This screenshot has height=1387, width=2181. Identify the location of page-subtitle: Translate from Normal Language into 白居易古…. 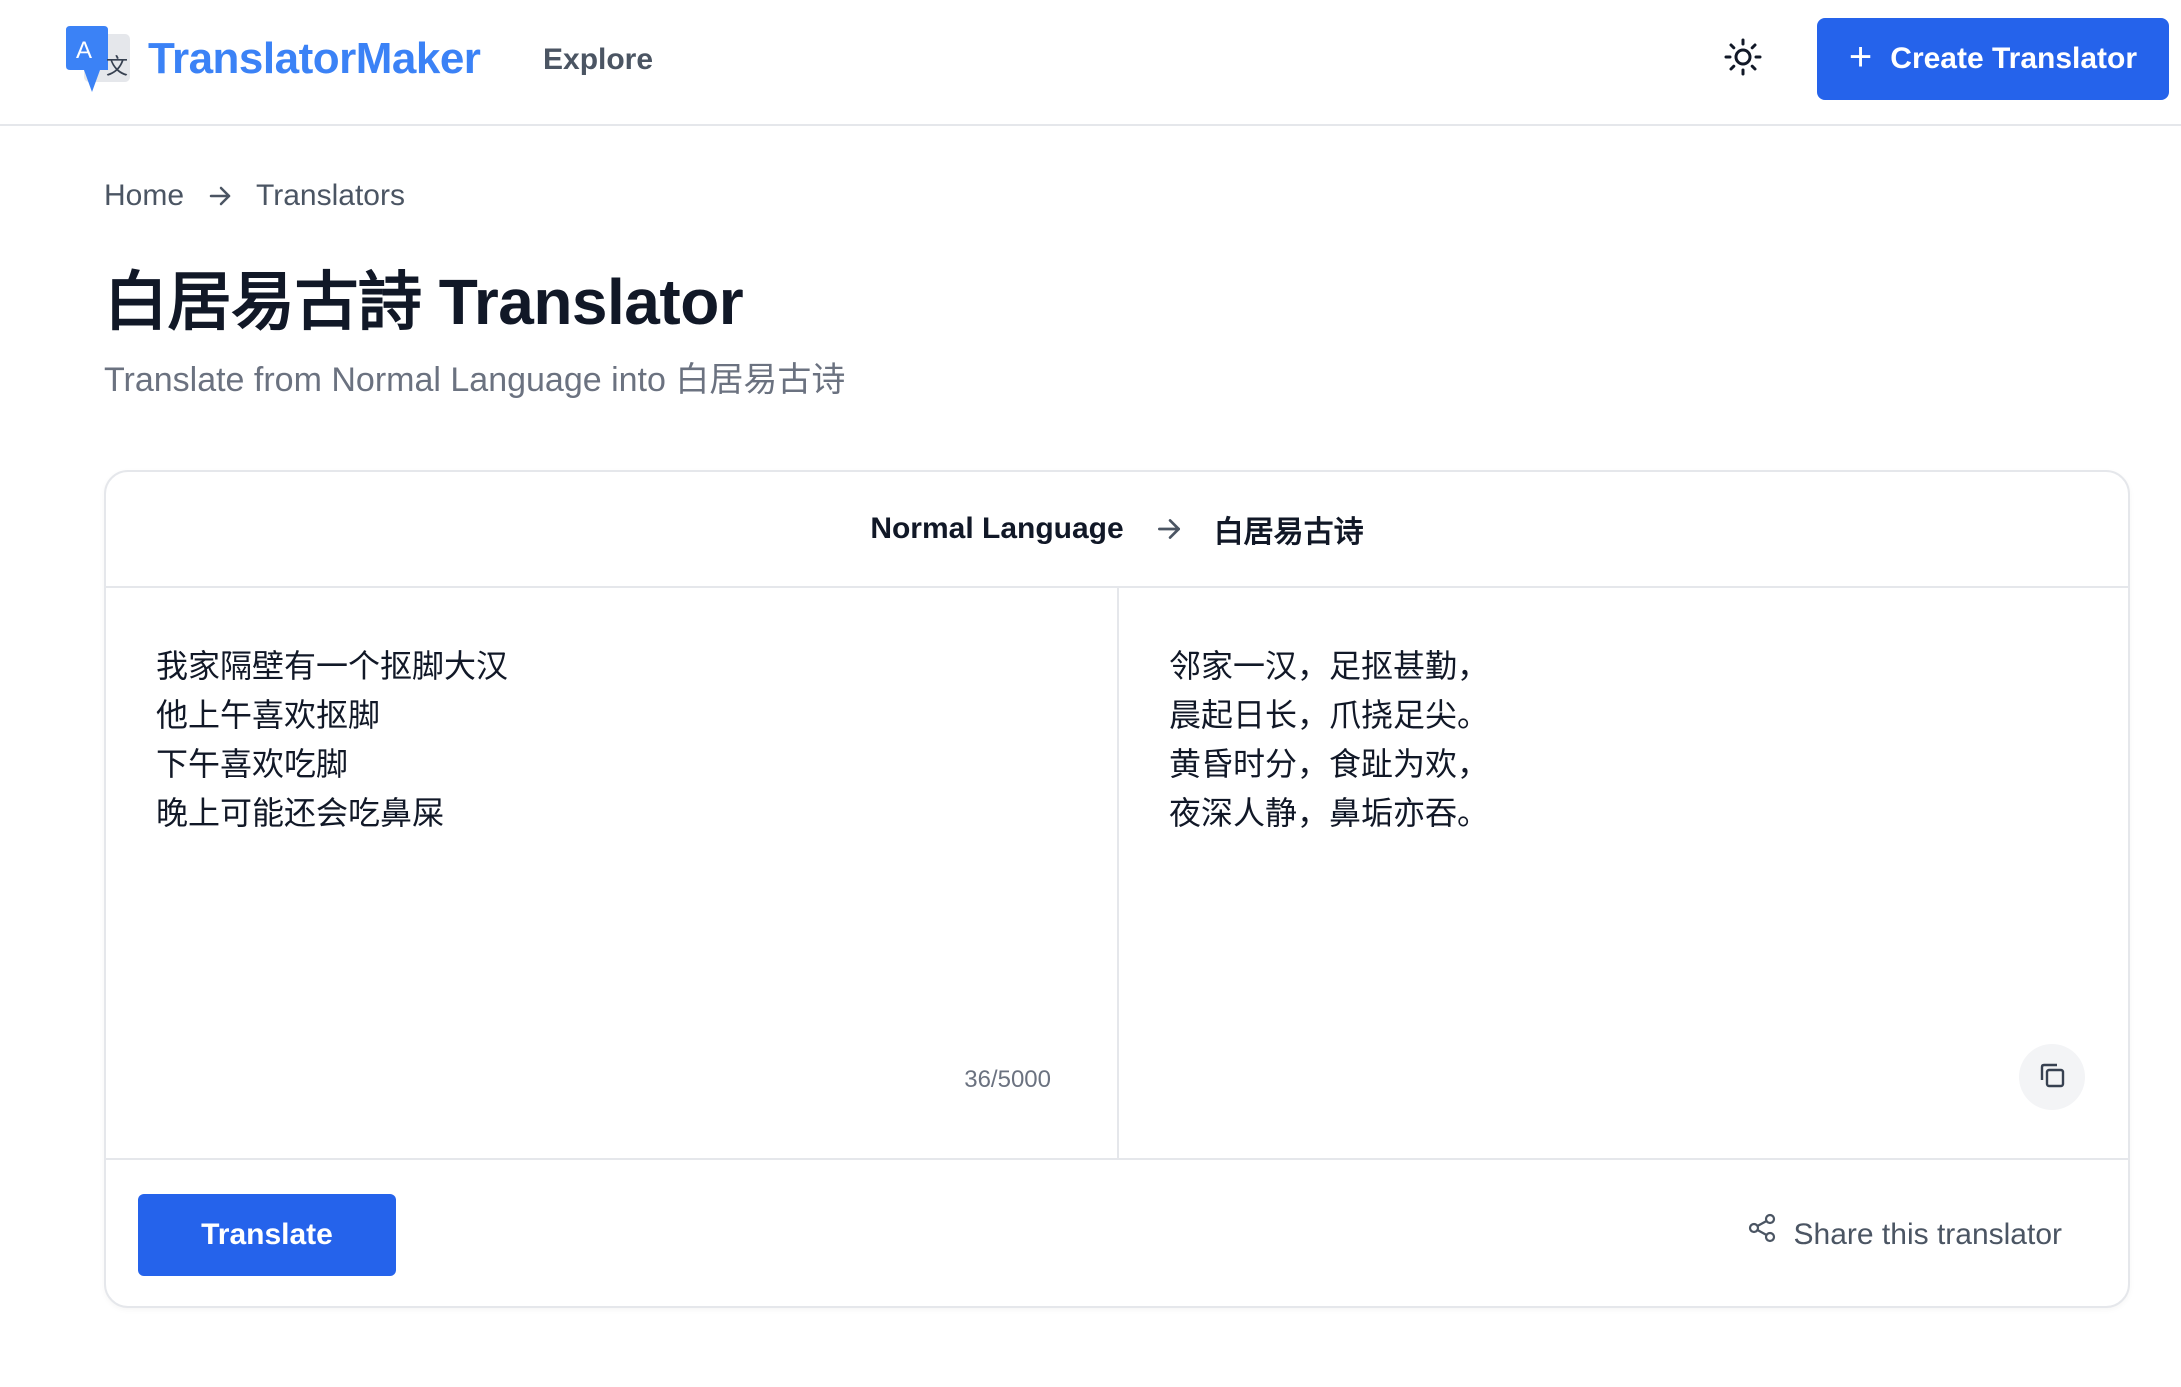
(475, 380).